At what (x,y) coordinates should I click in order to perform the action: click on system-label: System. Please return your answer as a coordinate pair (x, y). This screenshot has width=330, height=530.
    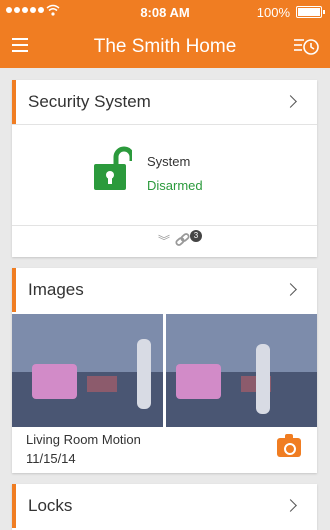
    Looking at the image, I should click on (169, 161).